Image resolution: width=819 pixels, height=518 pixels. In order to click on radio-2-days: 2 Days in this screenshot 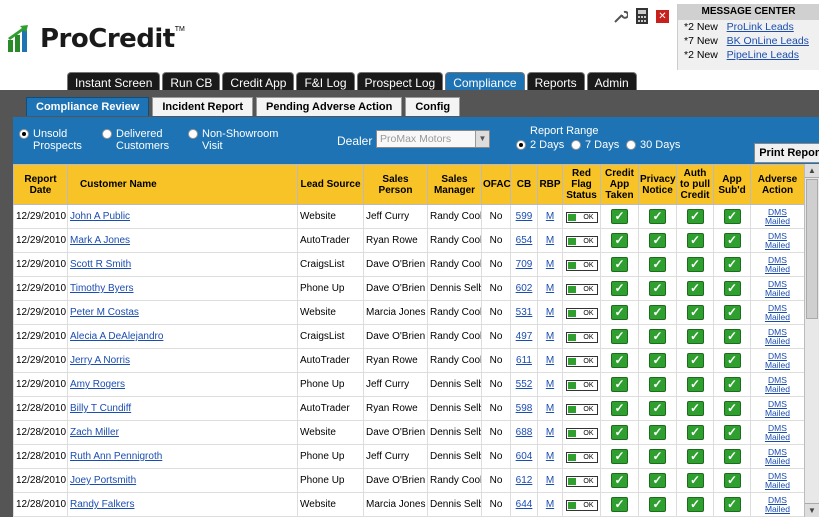, I will do `click(540, 145)`.